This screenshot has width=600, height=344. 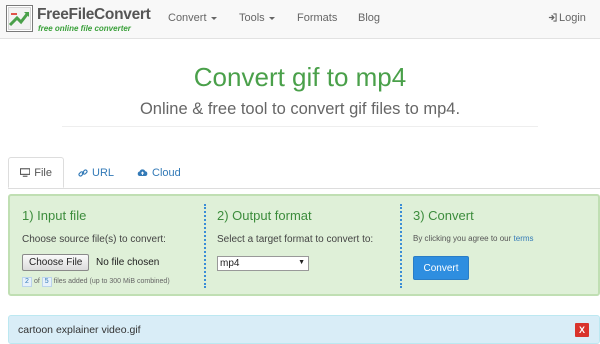 I want to click on output-format-instruction: Select a target format to convert to:, so click(x=295, y=239).